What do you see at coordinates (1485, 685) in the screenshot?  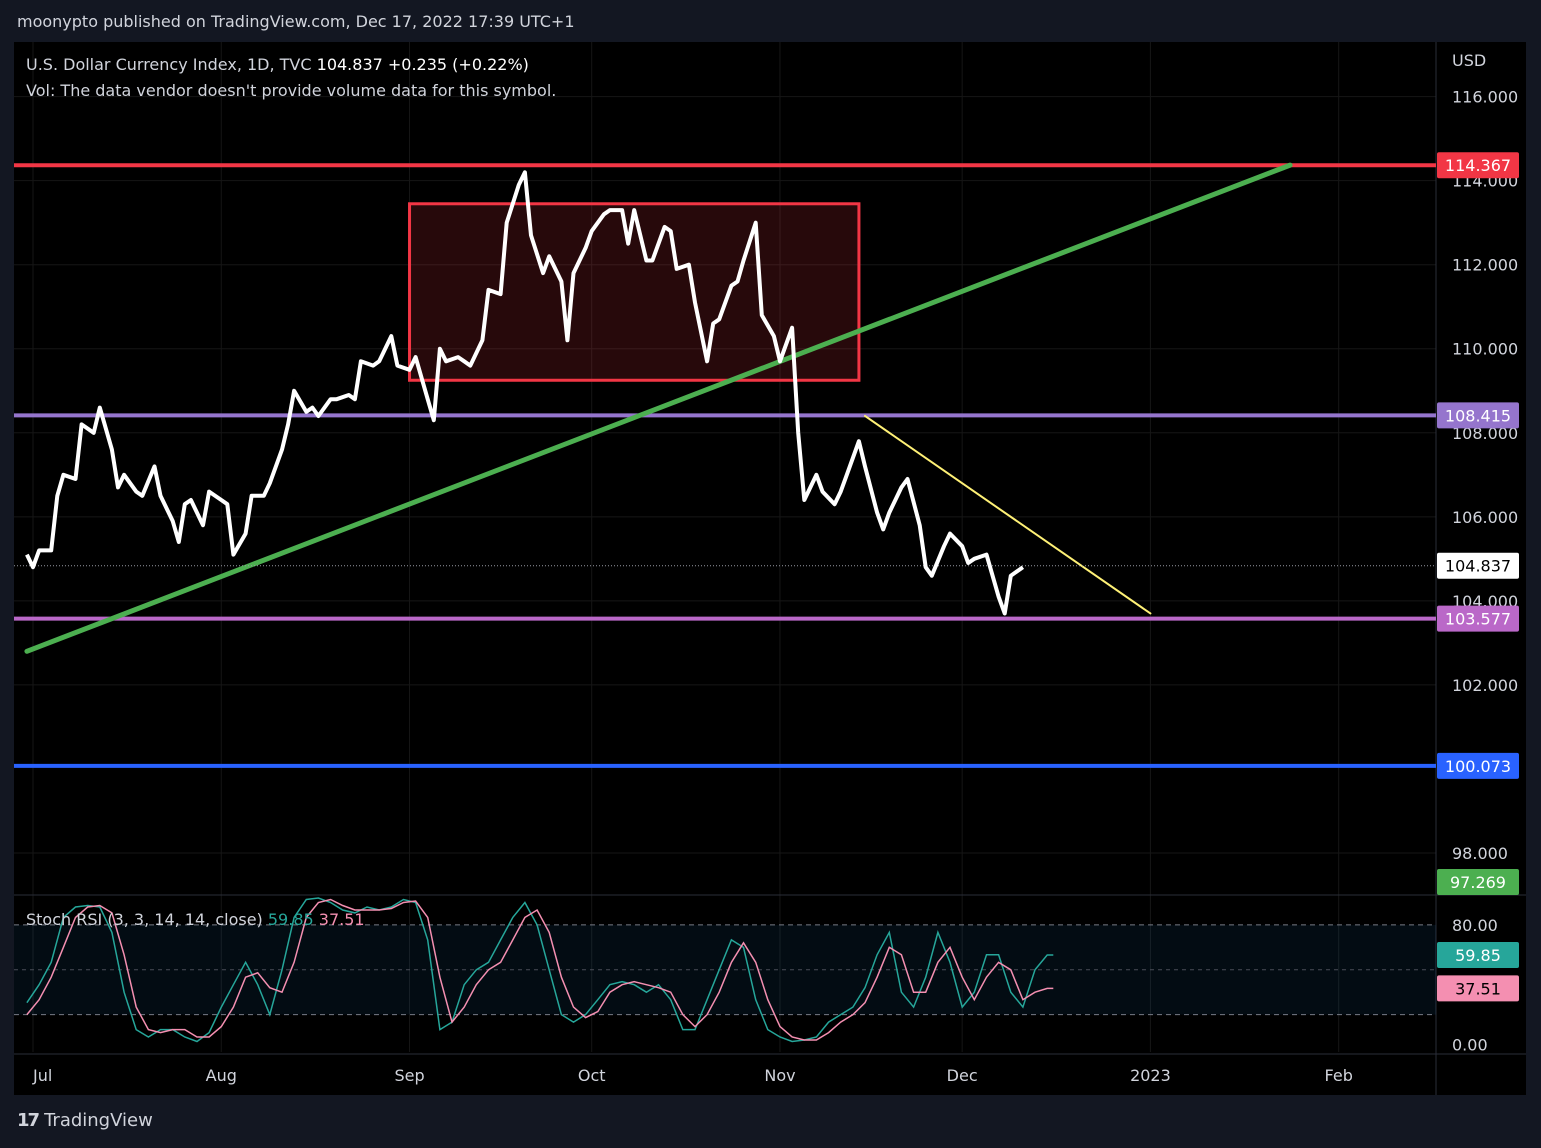 I see `price-tick-label: 102.000` at bounding box center [1485, 685].